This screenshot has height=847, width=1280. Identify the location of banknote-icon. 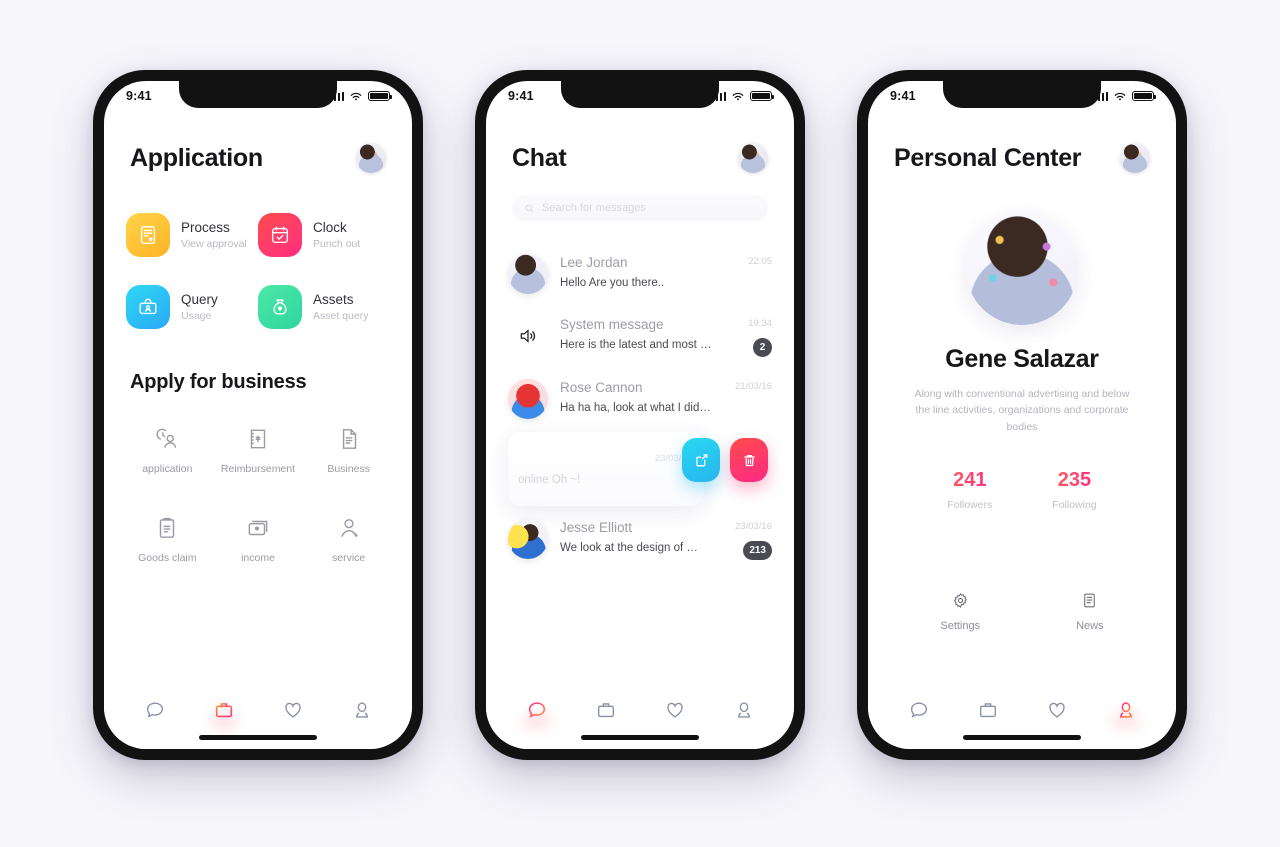
(258, 528).